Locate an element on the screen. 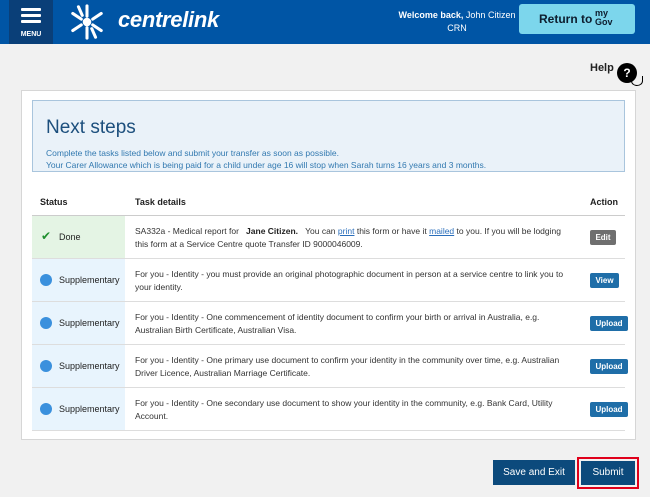  save-and-exit-button: Save and Exit is located at coordinates (534, 472).